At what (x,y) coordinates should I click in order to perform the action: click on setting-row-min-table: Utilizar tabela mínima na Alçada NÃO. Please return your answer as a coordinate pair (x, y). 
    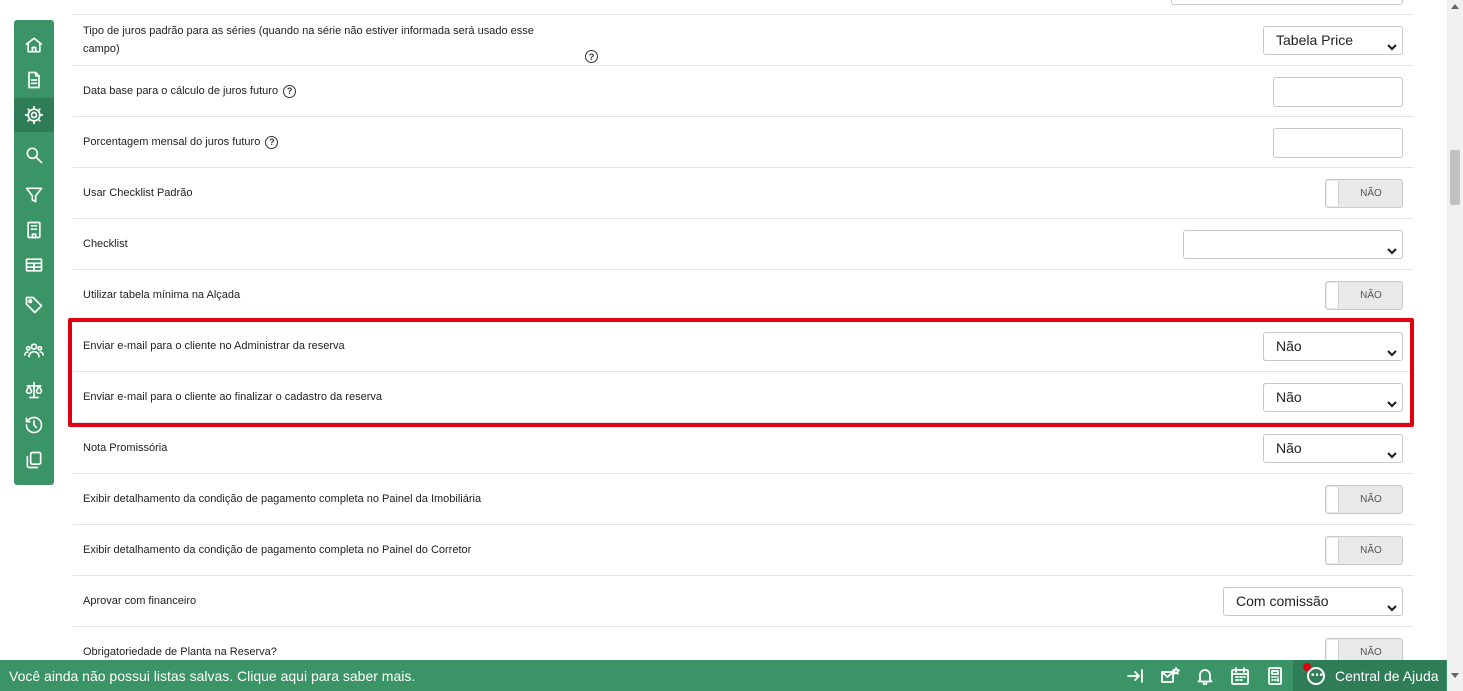
    Looking at the image, I should click on (743, 295).